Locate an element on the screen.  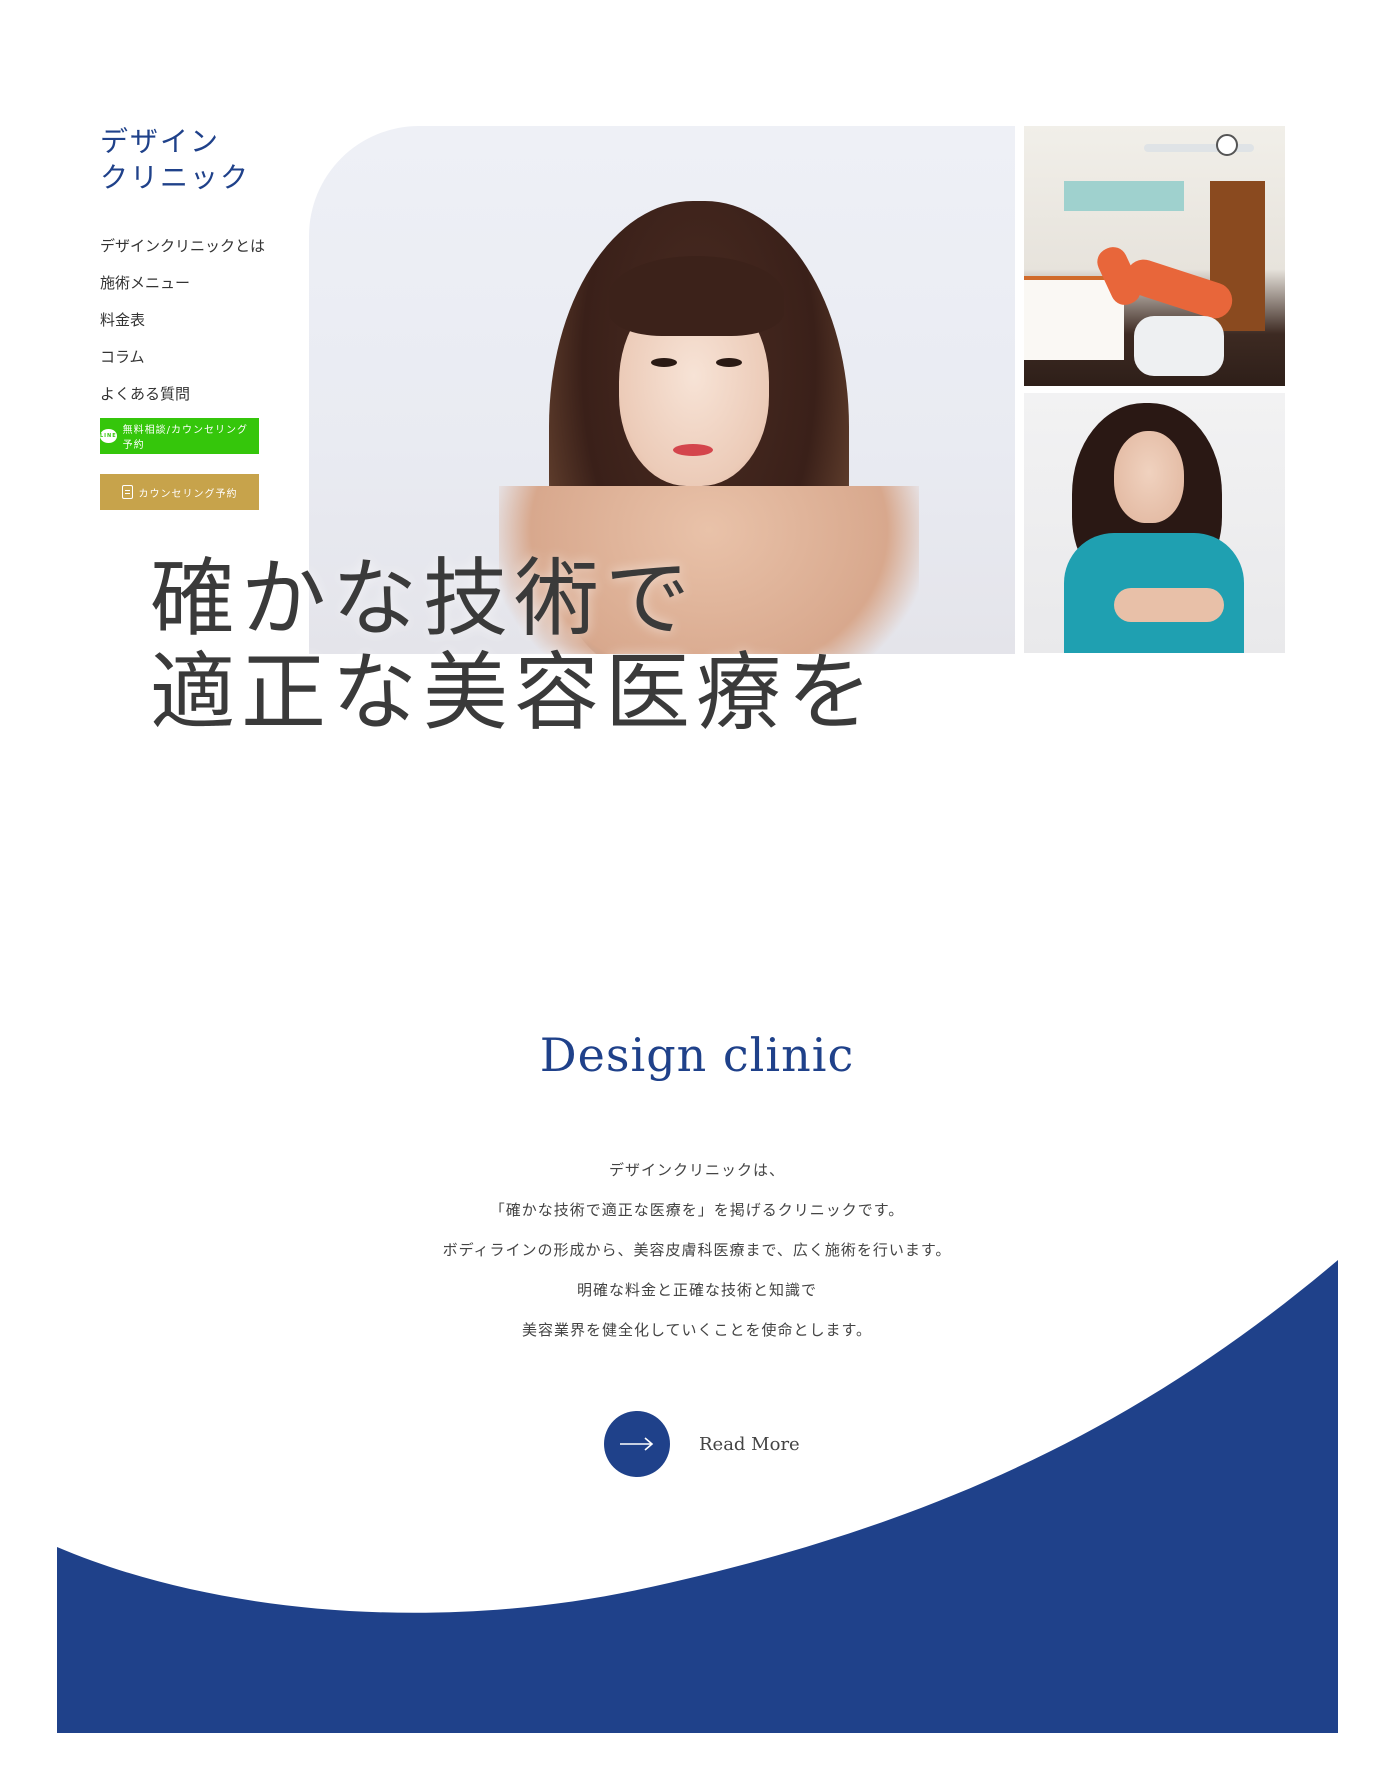
about-title: Design clinic is located at coordinates (697, 1055).